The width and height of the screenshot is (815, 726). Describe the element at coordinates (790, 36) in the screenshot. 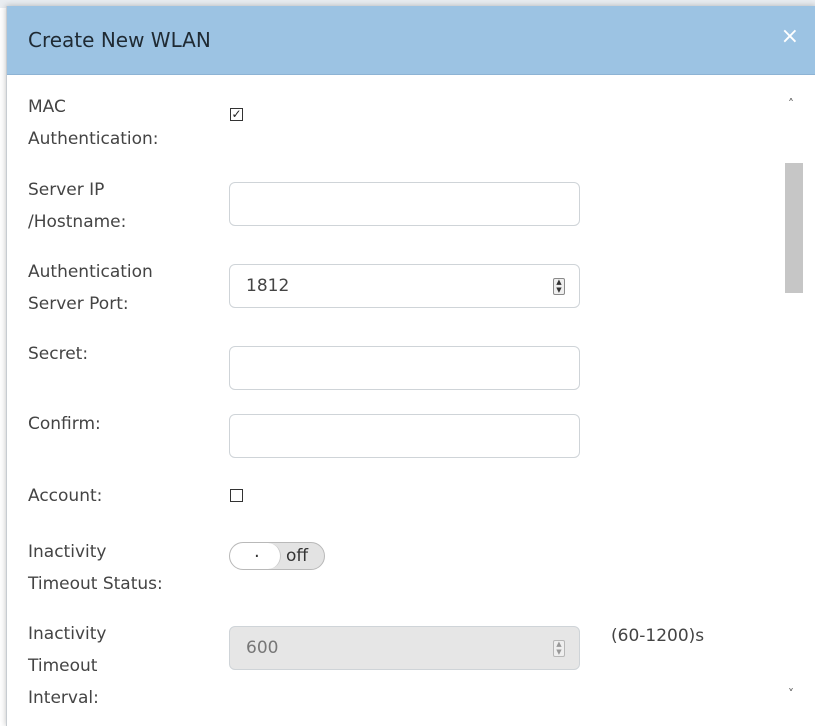

I see `close-icon: ×` at that location.